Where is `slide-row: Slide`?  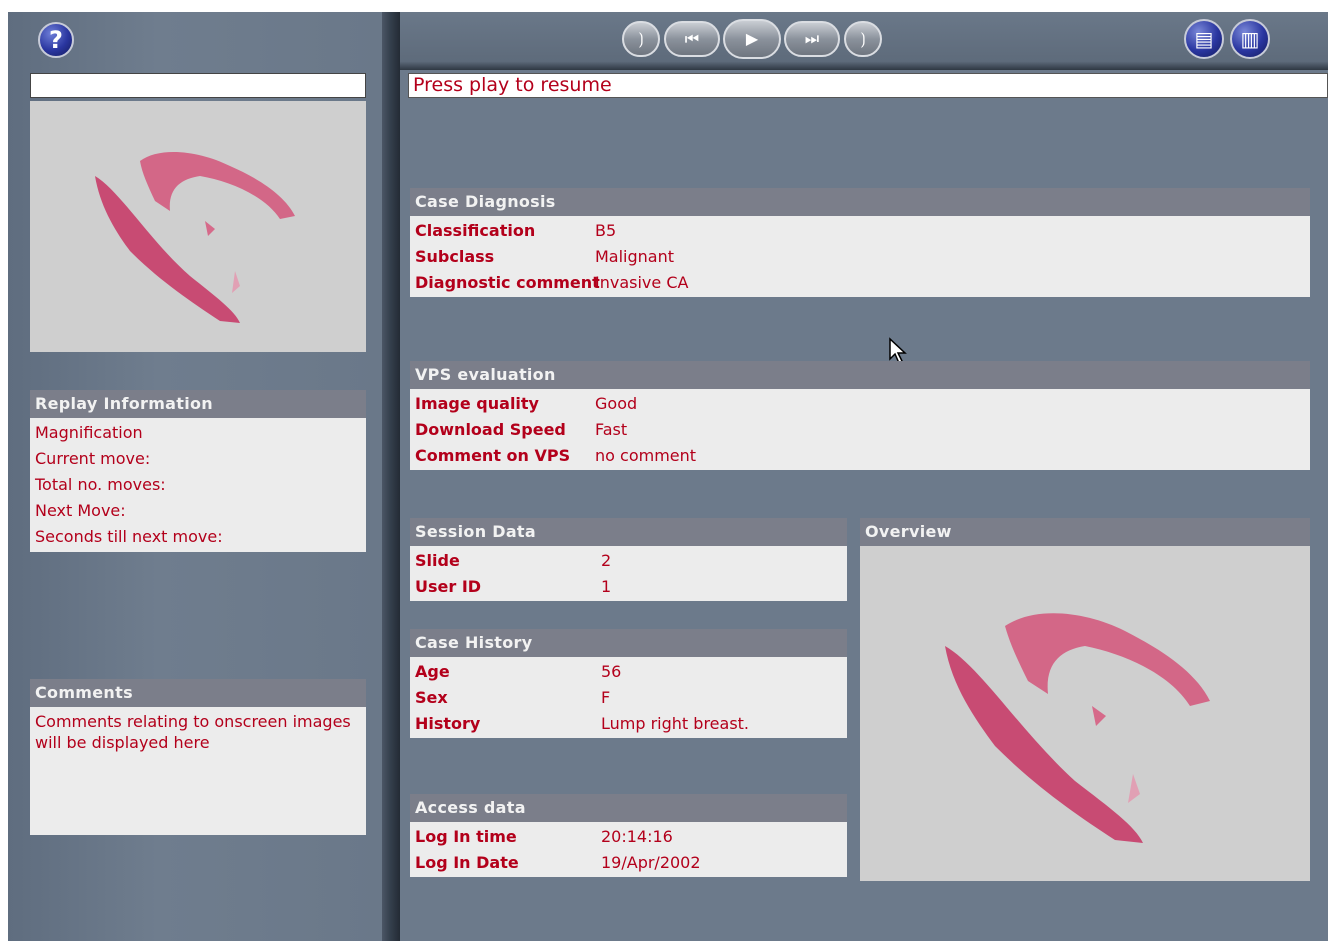
slide-row: Slide is located at coordinates (437, 561).